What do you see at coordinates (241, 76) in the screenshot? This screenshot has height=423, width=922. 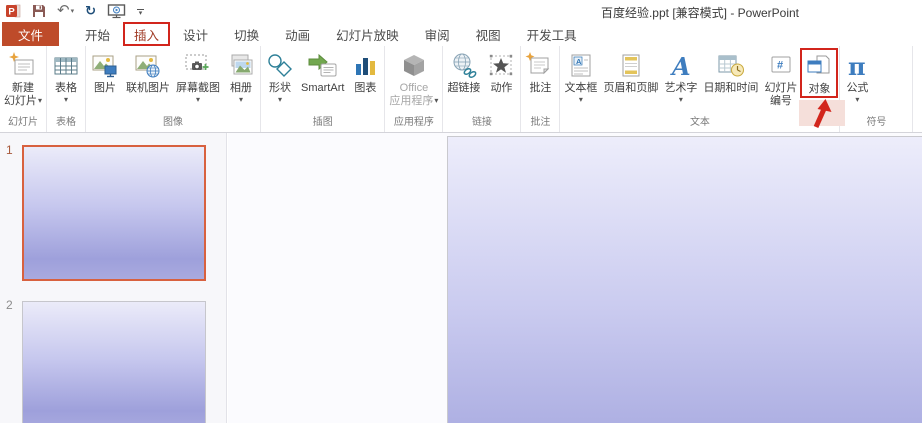 I see `photo-album-button: 相册 ▾` at bounding box center [241, 76].